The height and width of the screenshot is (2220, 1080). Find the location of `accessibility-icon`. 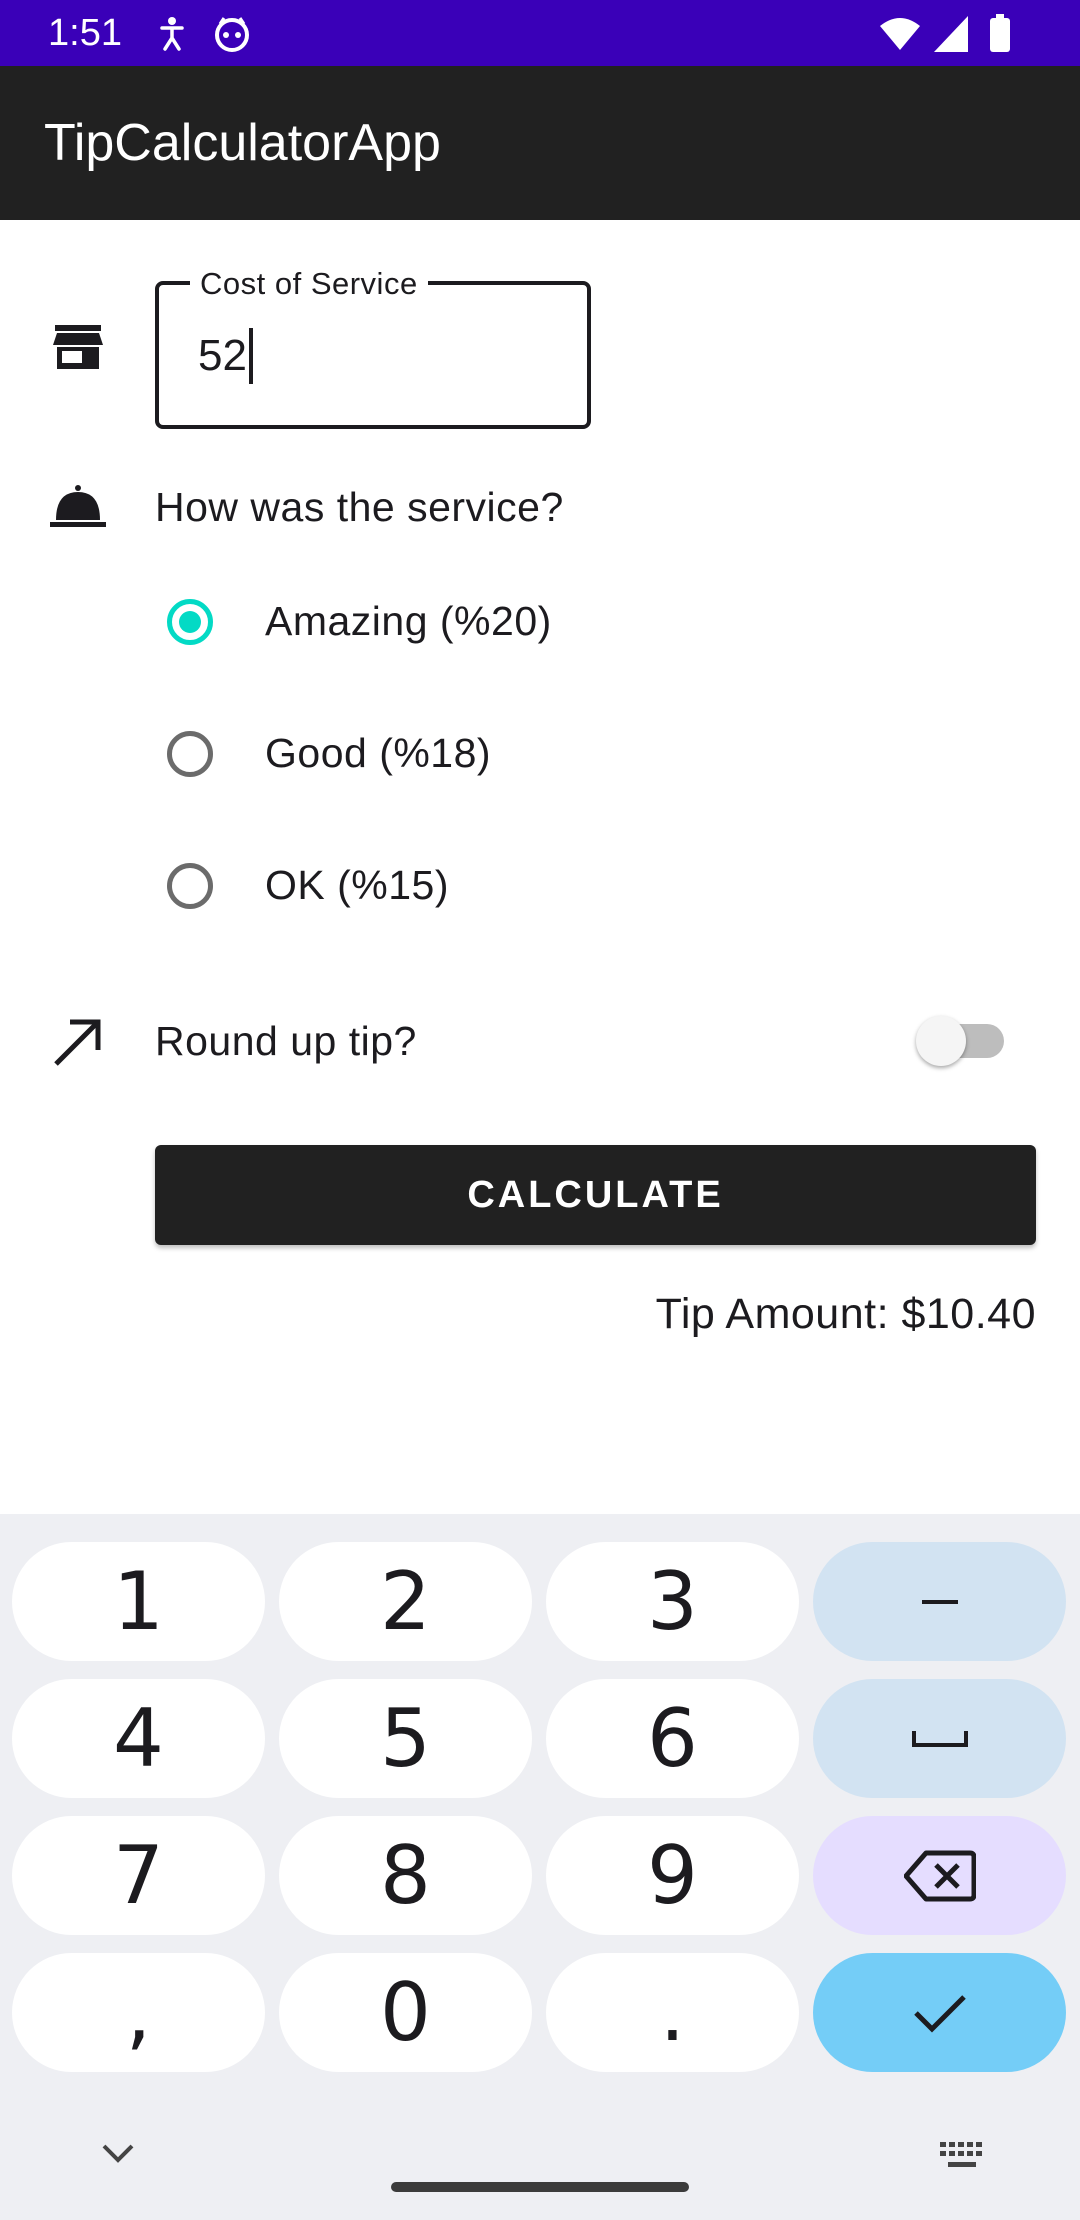

accessibility-icon is located at coordinates (172, 34).